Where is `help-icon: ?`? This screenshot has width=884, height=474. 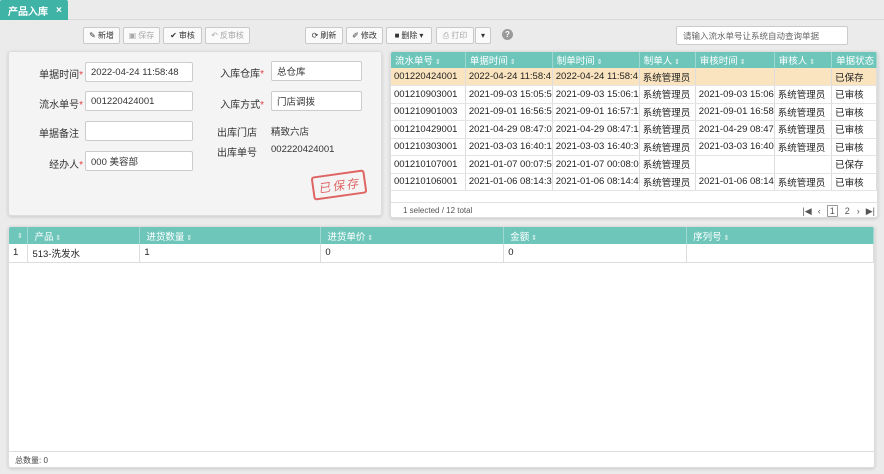 help-icon: ? is located at coordinates (507, 34).